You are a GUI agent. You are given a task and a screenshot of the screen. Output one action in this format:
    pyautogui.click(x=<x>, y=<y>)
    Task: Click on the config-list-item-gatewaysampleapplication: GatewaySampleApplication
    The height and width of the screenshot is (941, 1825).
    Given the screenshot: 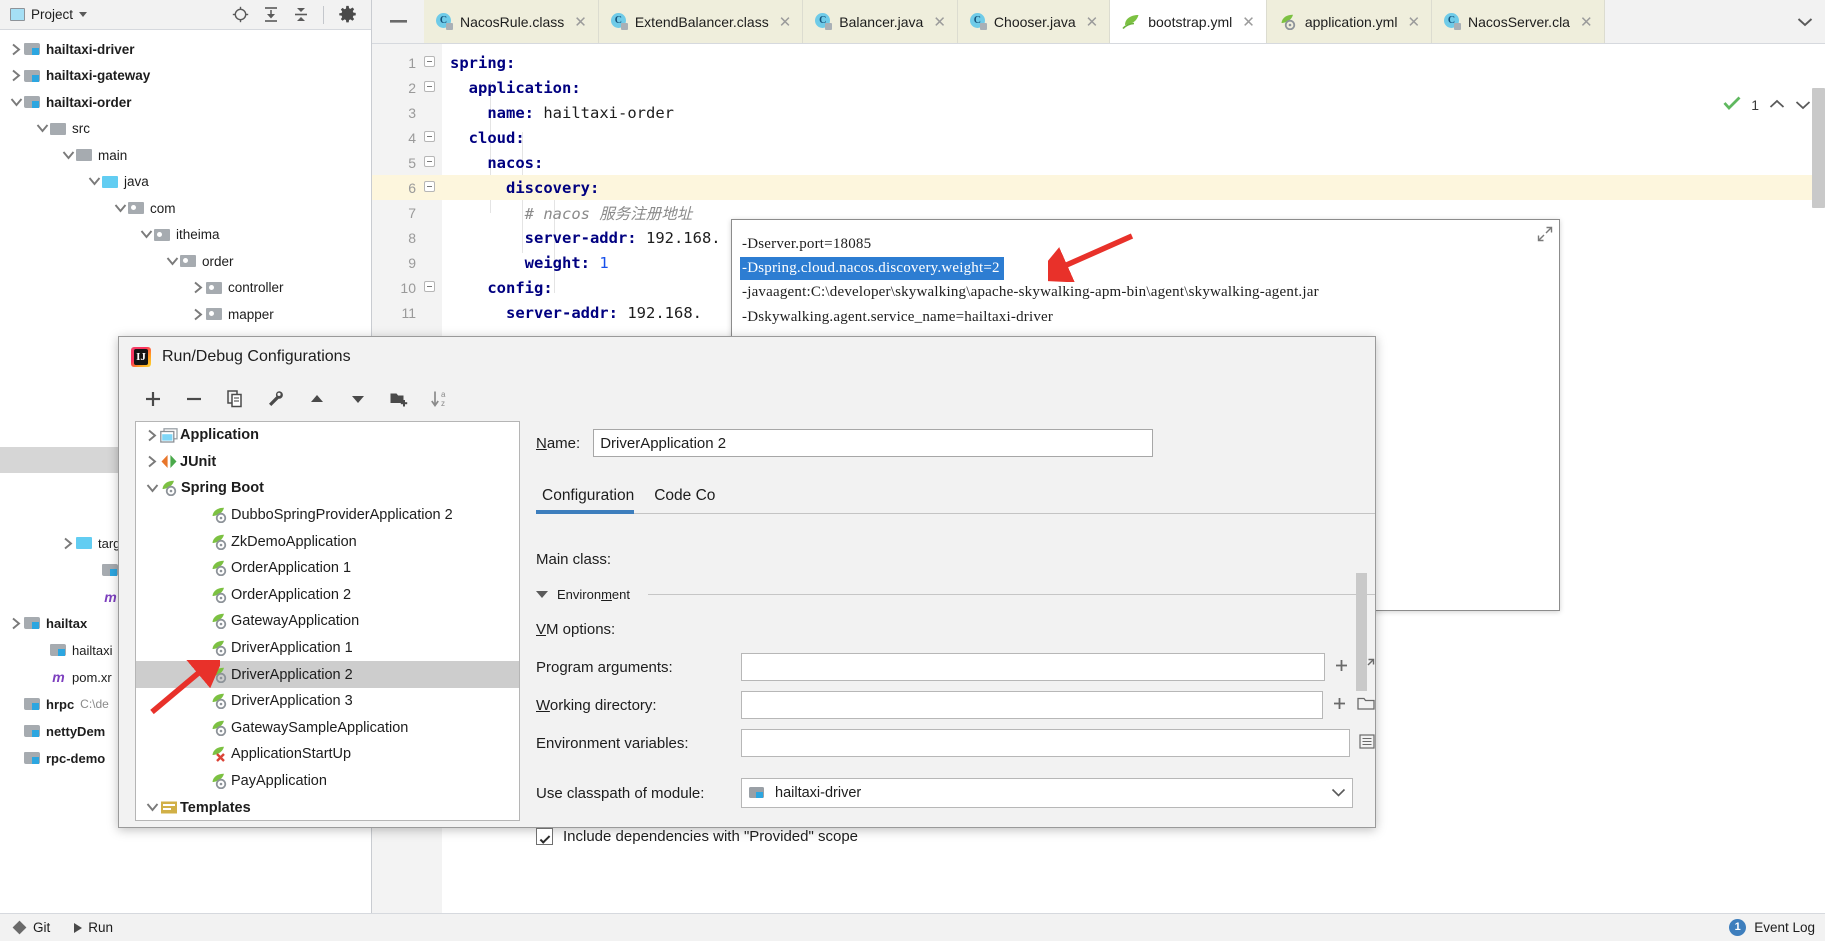 What is the action you would take?
    pyautogui.click(x=327, y=728)
    